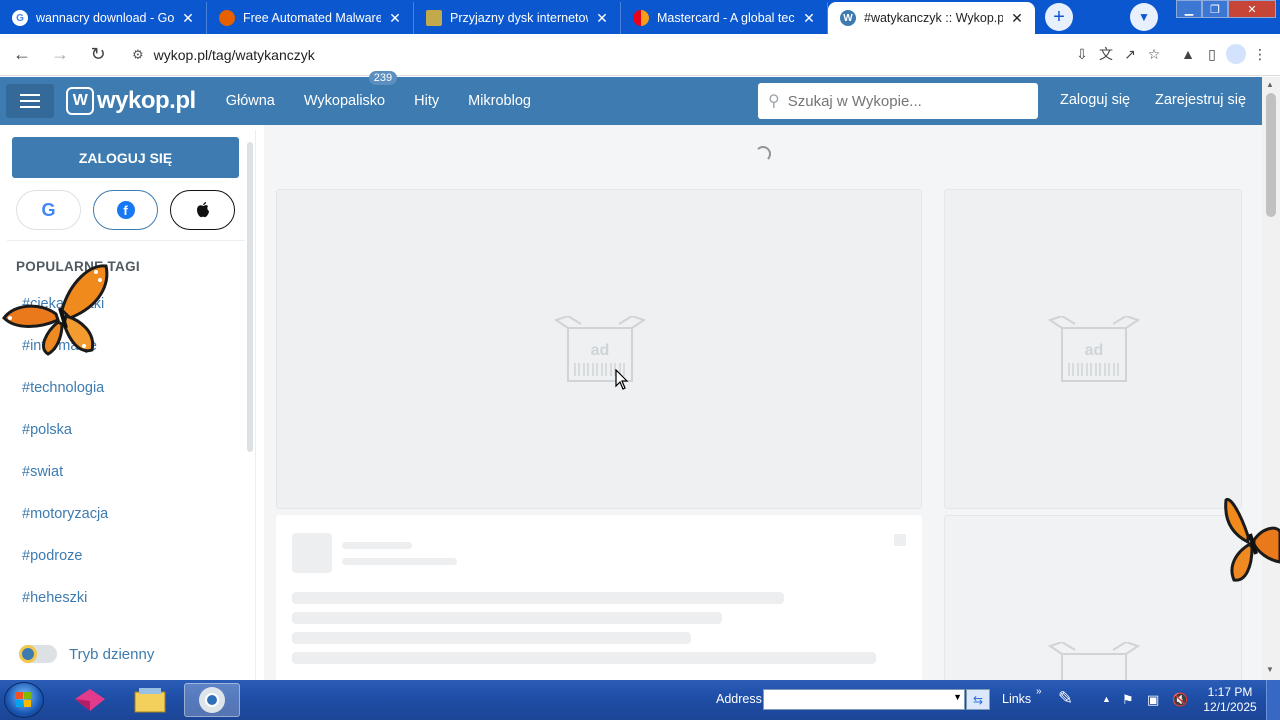 The height and width of the screenshot is (720, 1280). What do you see at coordinates (1260, 54) in the screenshot?
I see `menu-kebab-icon: ⋮` at bounding box center [1260, 54].